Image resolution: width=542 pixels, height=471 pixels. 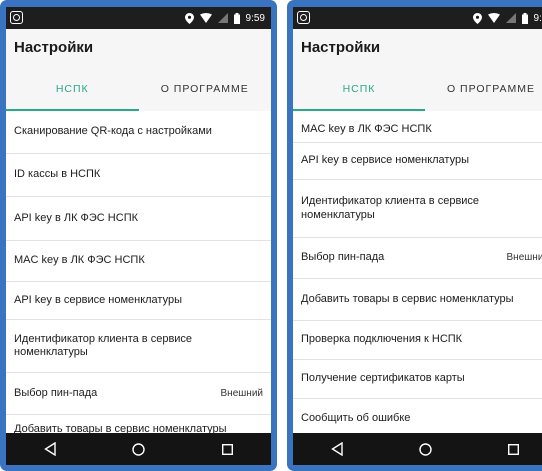 I want to click on setting-label: Проверка подключения к НСПК, so click(x=382, y=339).